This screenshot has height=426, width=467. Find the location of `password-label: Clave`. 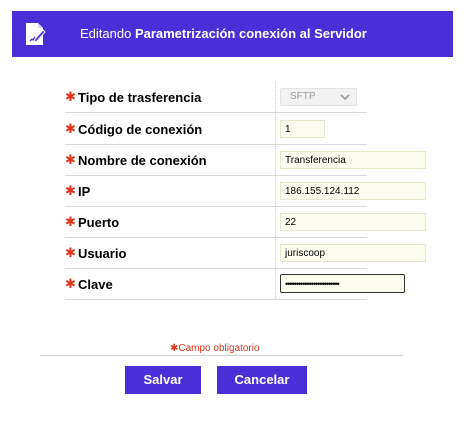

password-label: Clave is located at coordinates (95, 284).